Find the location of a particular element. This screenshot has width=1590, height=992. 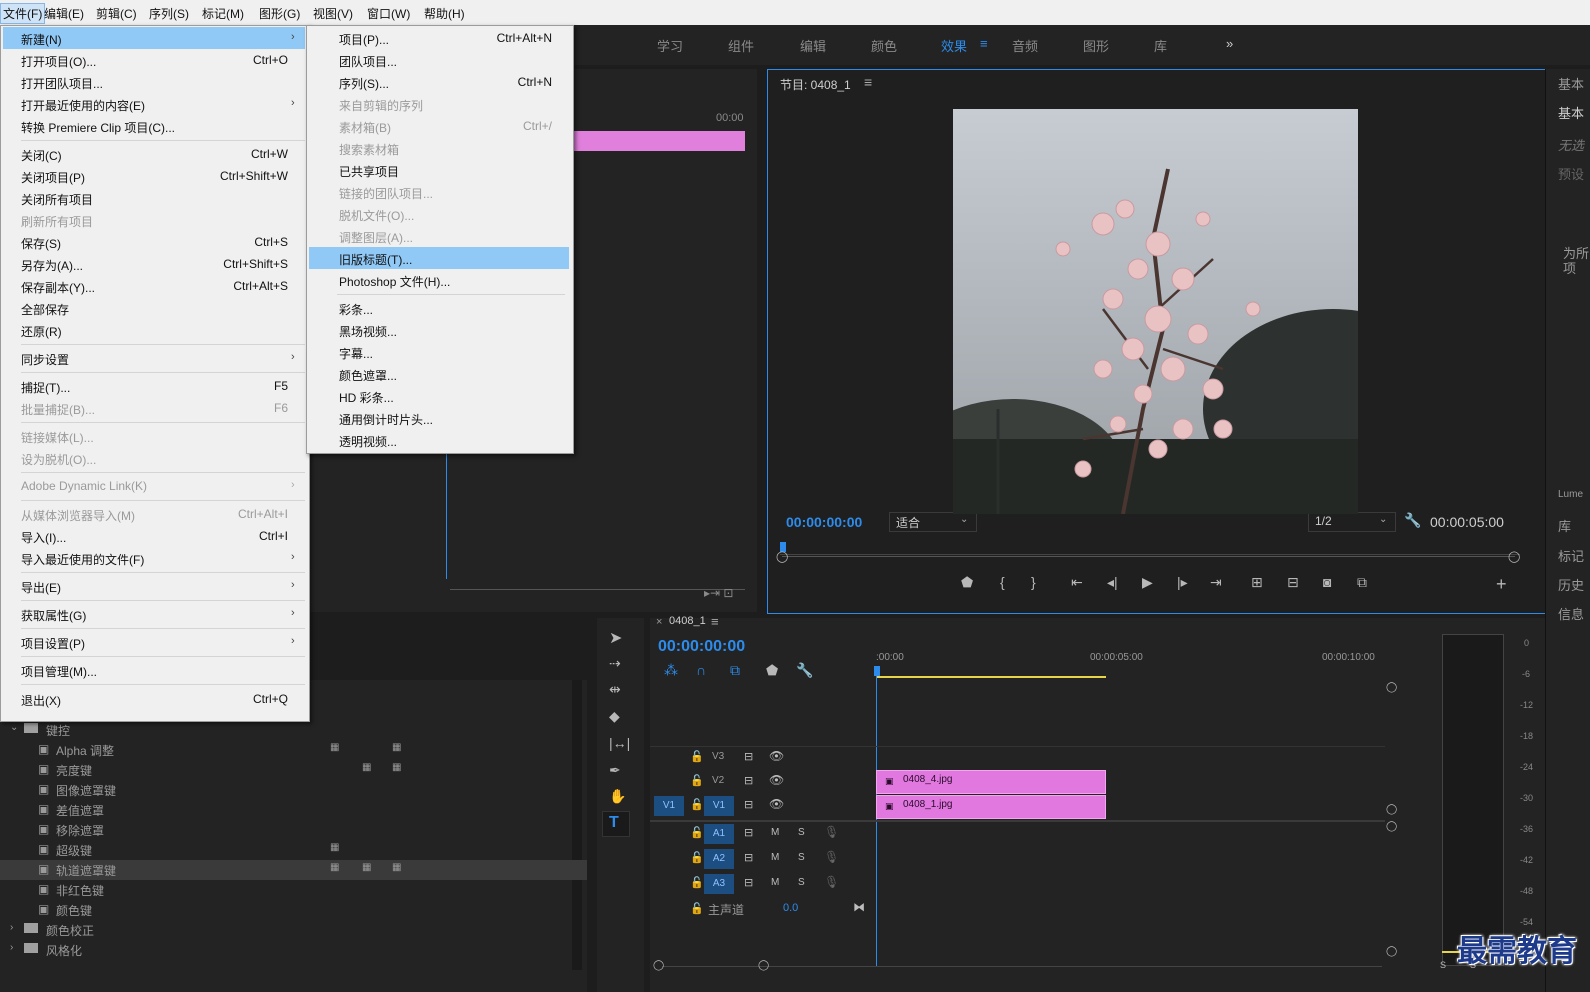

effect-item-selected: ▣ 轨道遮罩键 ▦ ▦ ▦ is located at coordinates (293, 870).